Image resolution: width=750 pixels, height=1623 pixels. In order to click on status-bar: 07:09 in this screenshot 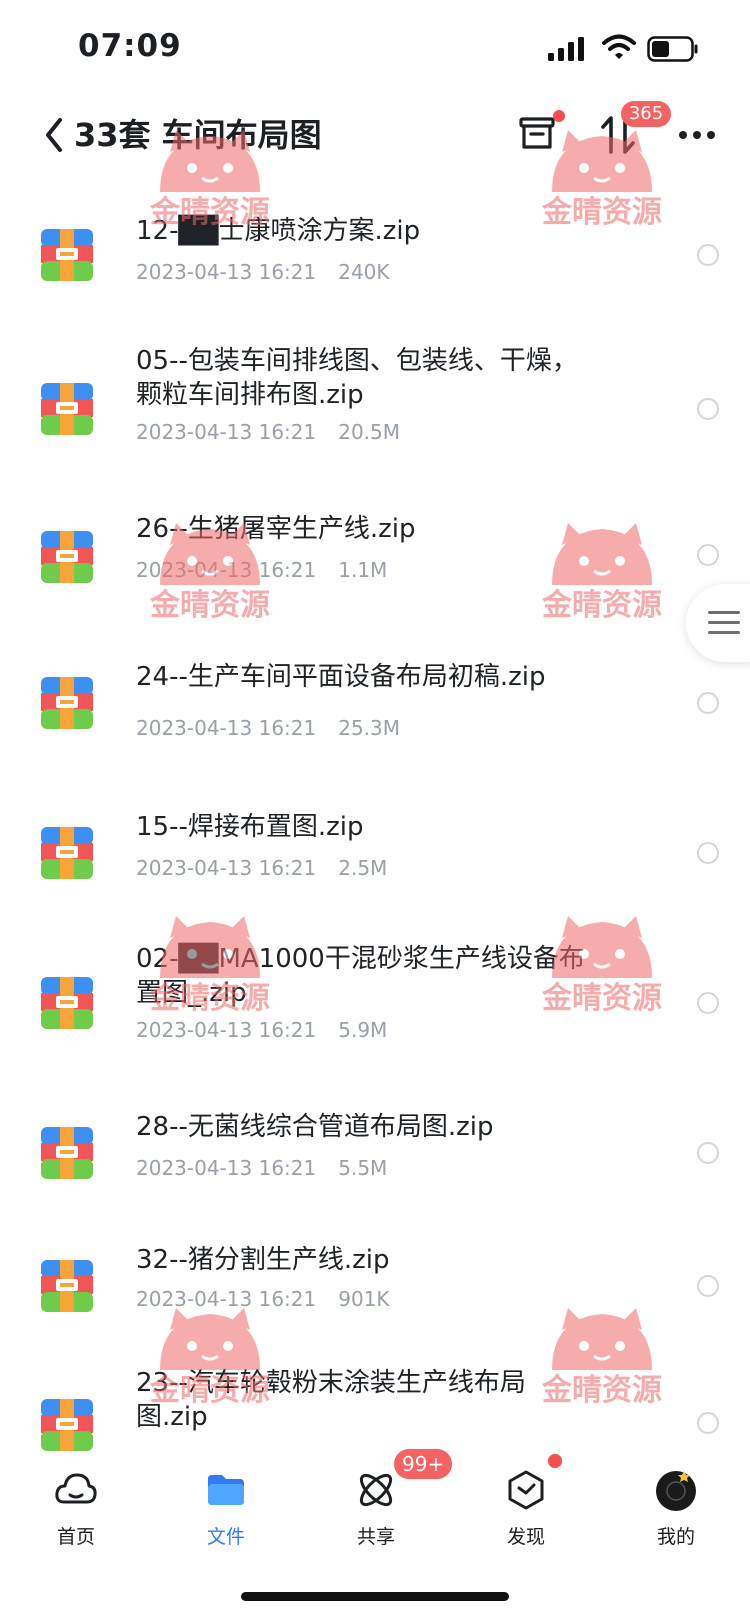, I will do `click(375, 45)`.